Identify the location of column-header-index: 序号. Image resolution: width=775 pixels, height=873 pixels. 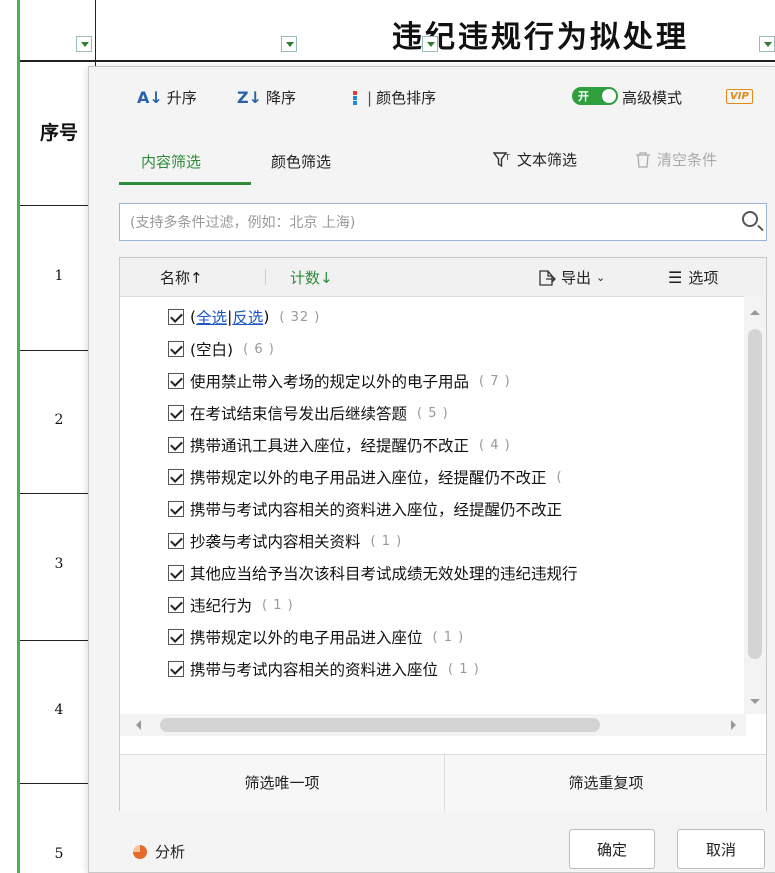
(58, 133).